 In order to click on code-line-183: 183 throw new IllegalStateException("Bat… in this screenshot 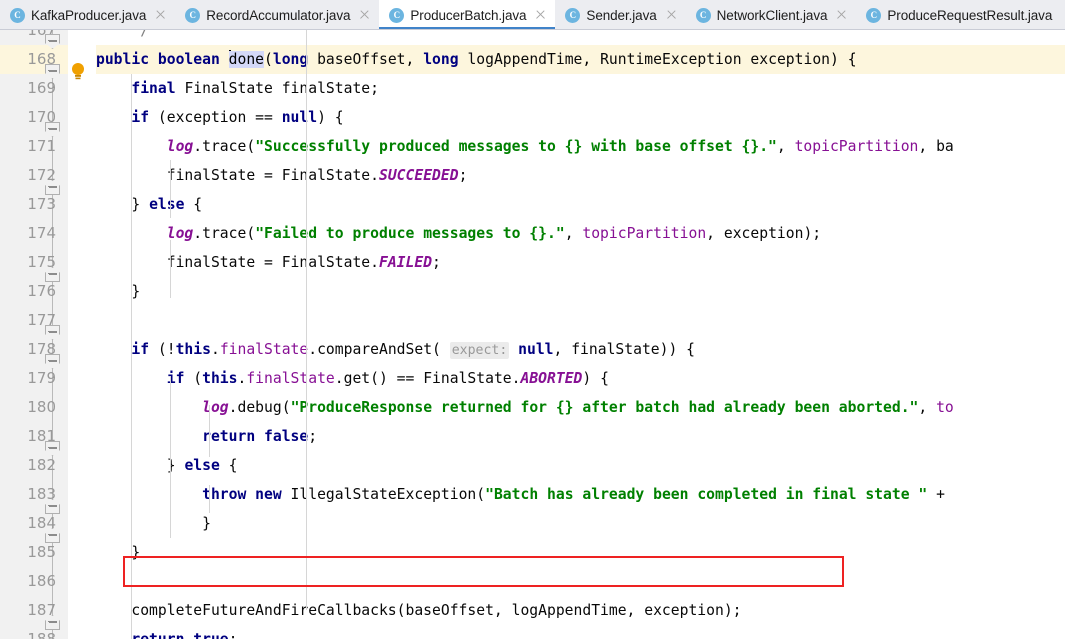, I will do `click(532, 494)`.